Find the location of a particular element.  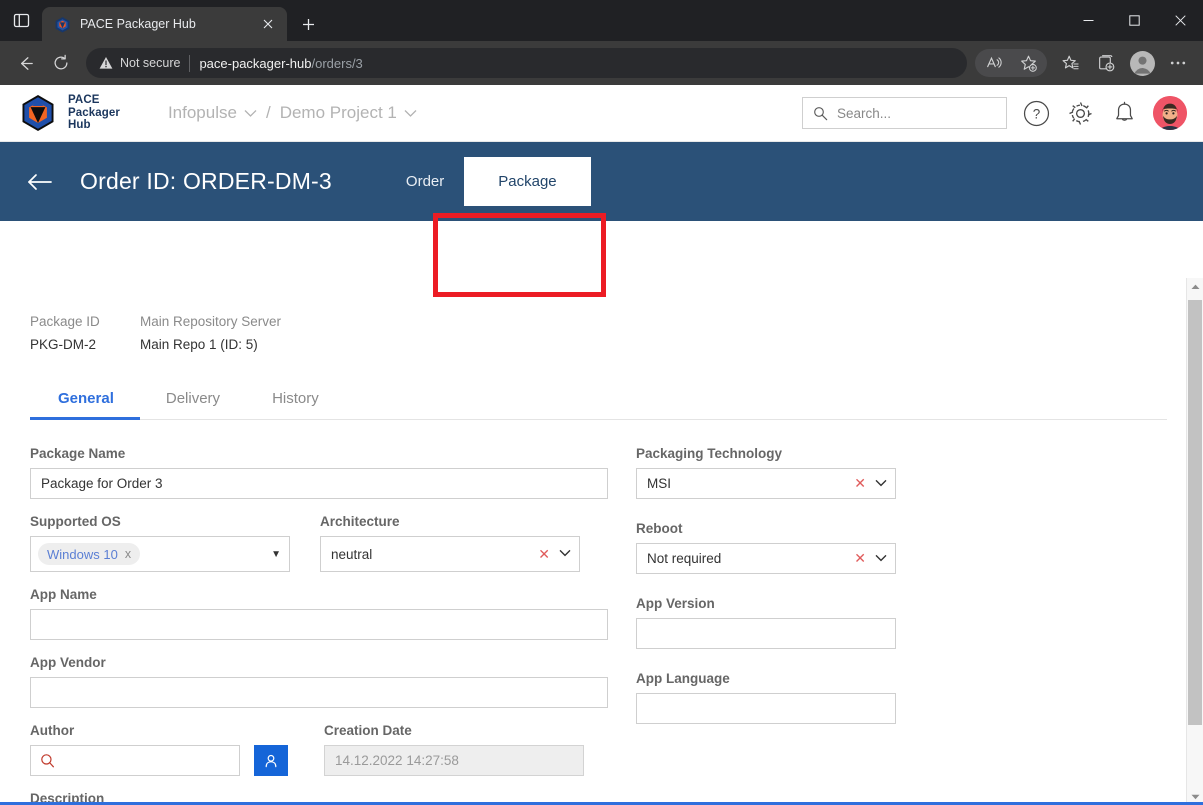

add-favorite-icon is located at coordinates (1028, 63).